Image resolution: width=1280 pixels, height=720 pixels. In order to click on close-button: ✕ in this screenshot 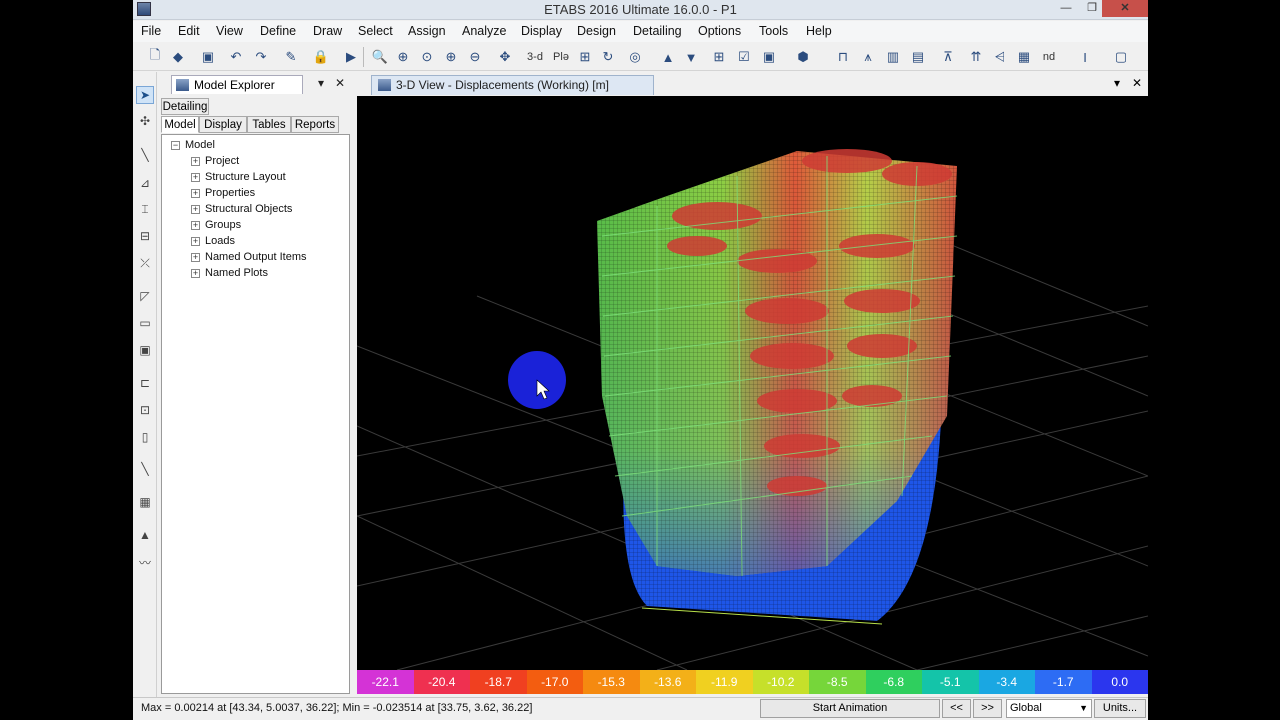, I will do `click(1125, 8)`.